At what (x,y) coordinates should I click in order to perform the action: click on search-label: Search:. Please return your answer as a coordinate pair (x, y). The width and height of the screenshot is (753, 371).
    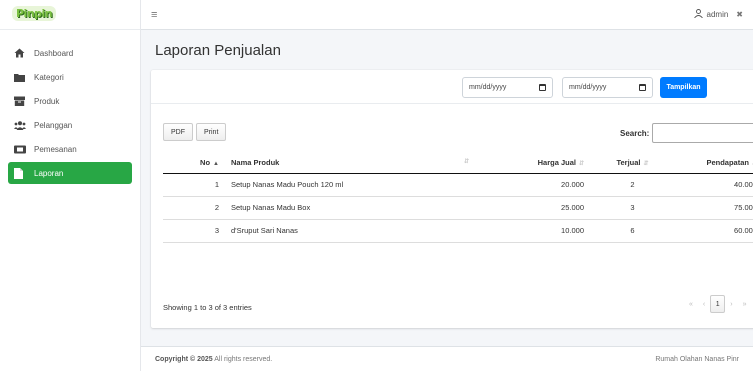
    Looking at the image, I should click on (635, 133).